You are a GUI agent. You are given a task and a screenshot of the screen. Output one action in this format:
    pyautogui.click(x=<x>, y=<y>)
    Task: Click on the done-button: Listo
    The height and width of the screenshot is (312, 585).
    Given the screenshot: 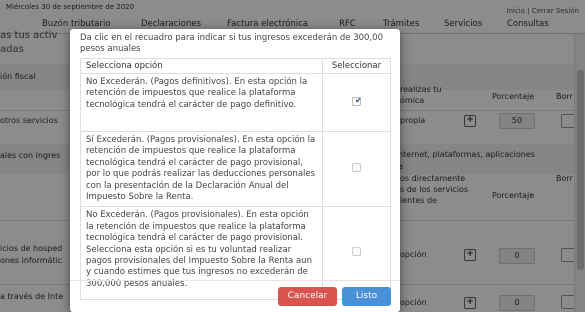 What is the action you would take?
    pyautogui.click(x=366, y=296)
    